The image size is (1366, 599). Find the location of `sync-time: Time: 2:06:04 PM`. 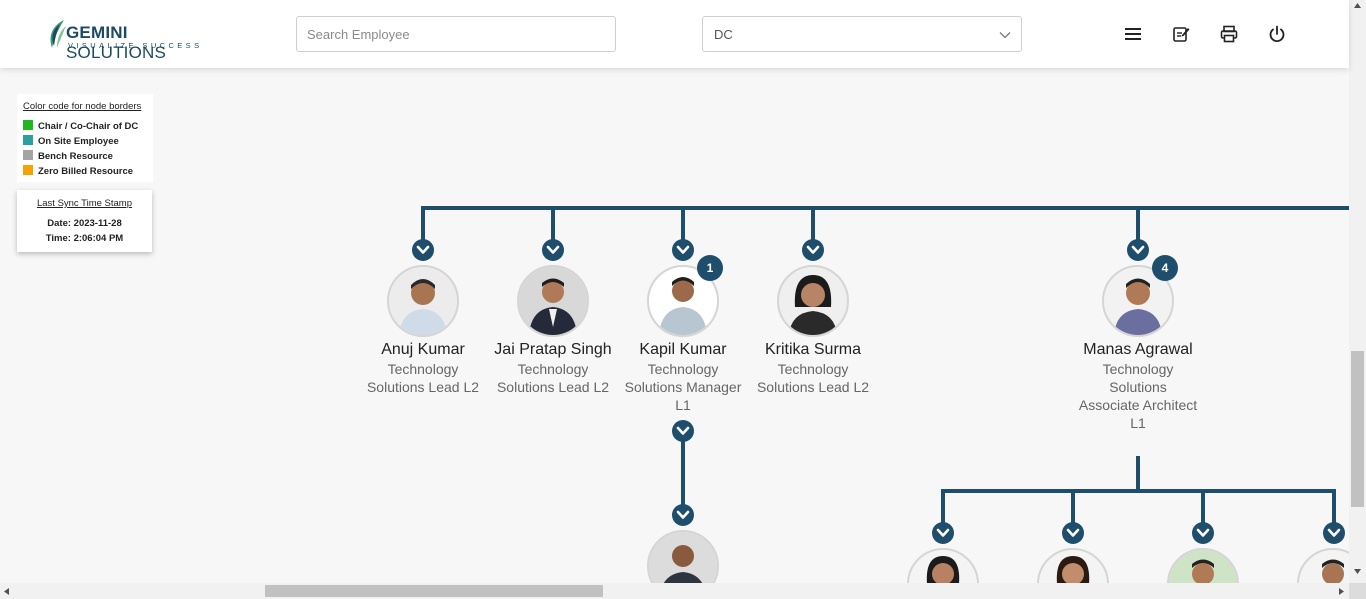

sync-time: Time: 2:06:04 PM is located at coordinates (84, 238).